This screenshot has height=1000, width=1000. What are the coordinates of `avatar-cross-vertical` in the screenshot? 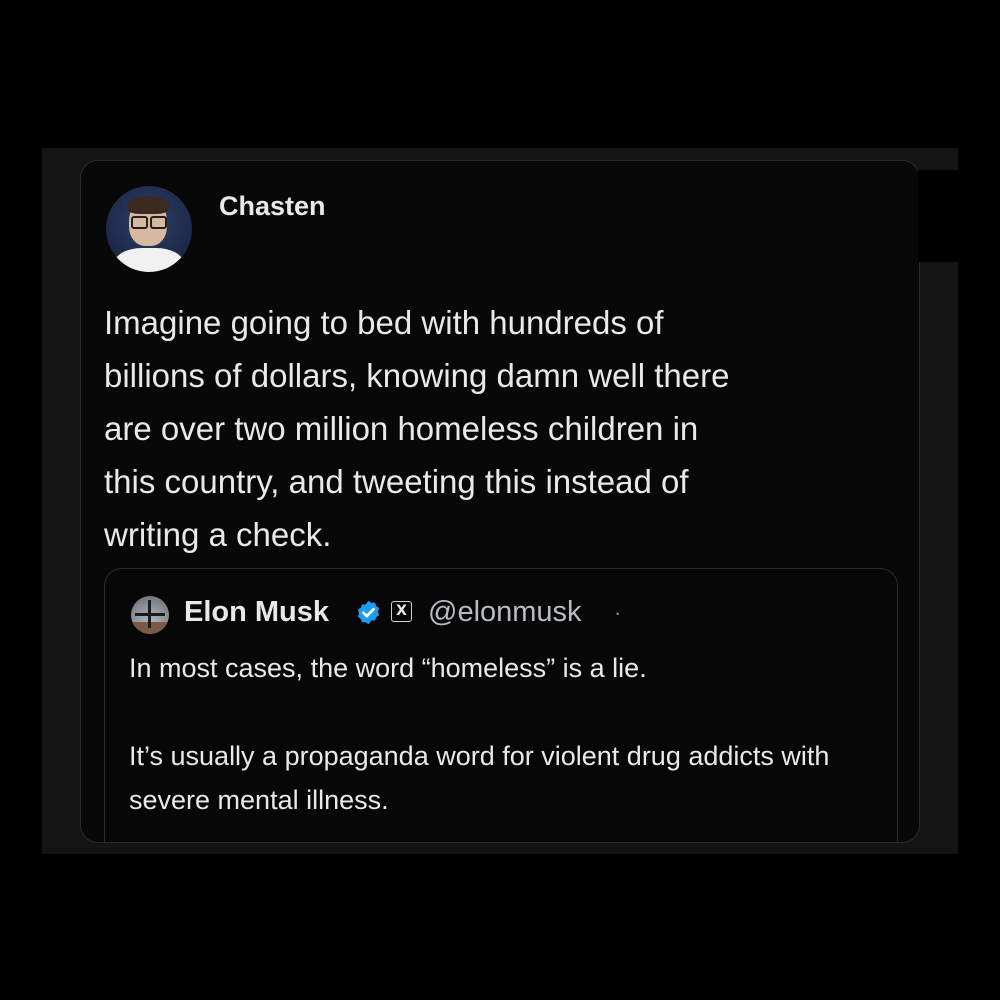 It's located at (149, 614).